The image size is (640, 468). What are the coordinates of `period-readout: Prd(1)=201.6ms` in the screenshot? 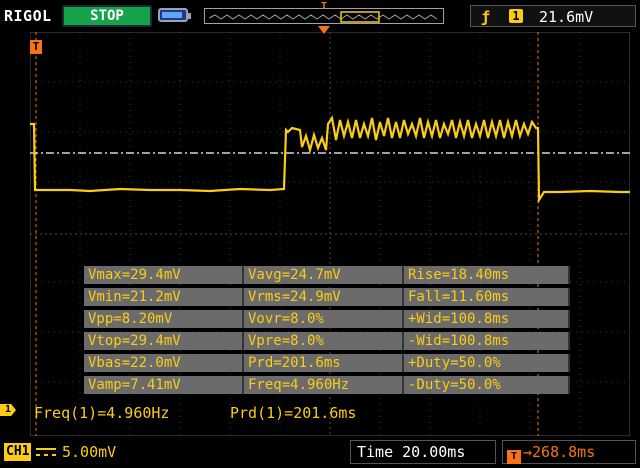 It's located at (293, 413).